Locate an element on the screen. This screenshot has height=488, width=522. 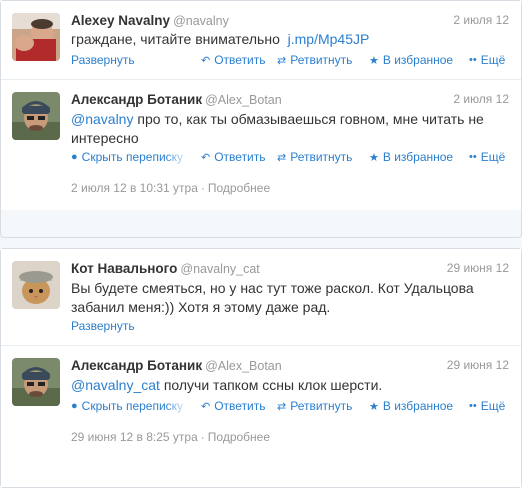
author-handle: @navalny_cat is located at coordinates (219, 269).